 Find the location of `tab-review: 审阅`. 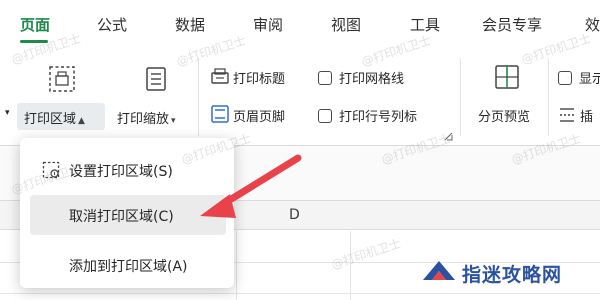

tab-review: 审阅 is located at coordinates (268, 24).